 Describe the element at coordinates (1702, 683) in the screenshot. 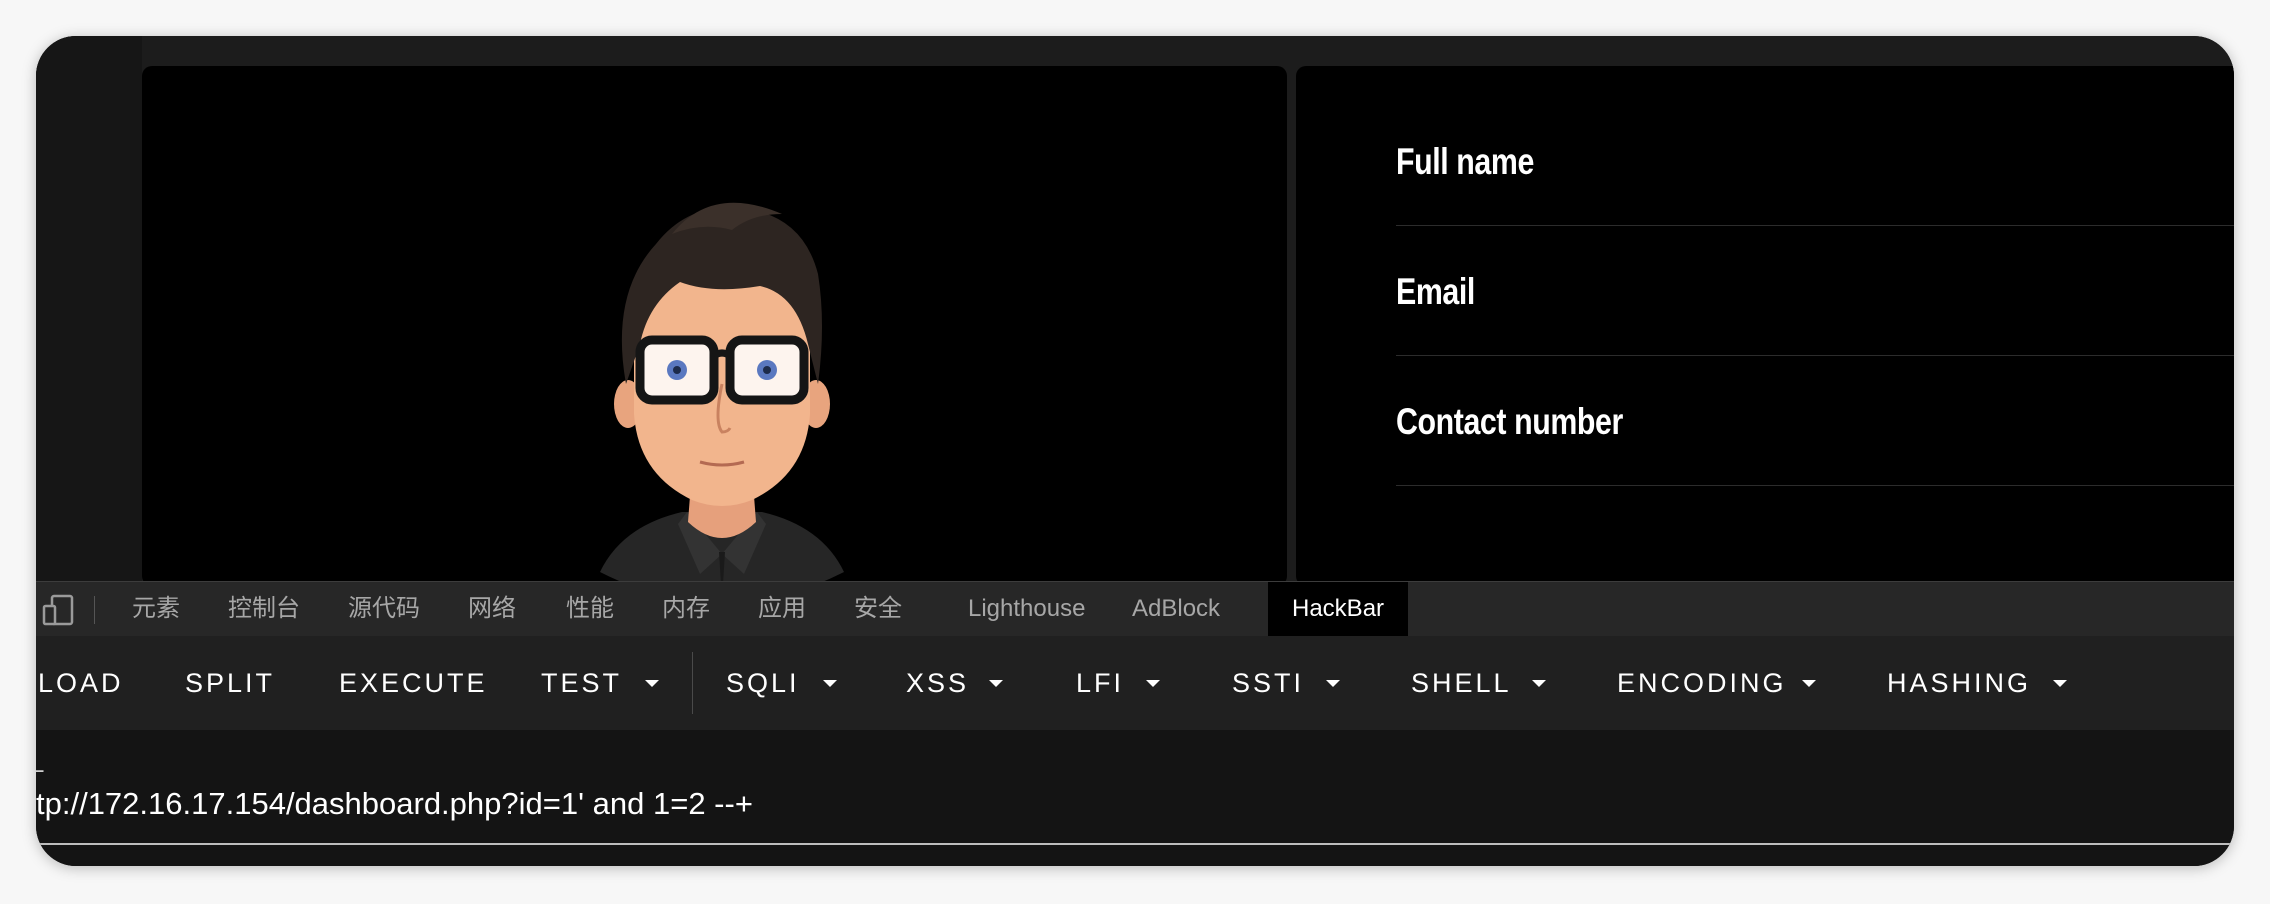

I see `encoding-menu-button: ENCODING` at that location.